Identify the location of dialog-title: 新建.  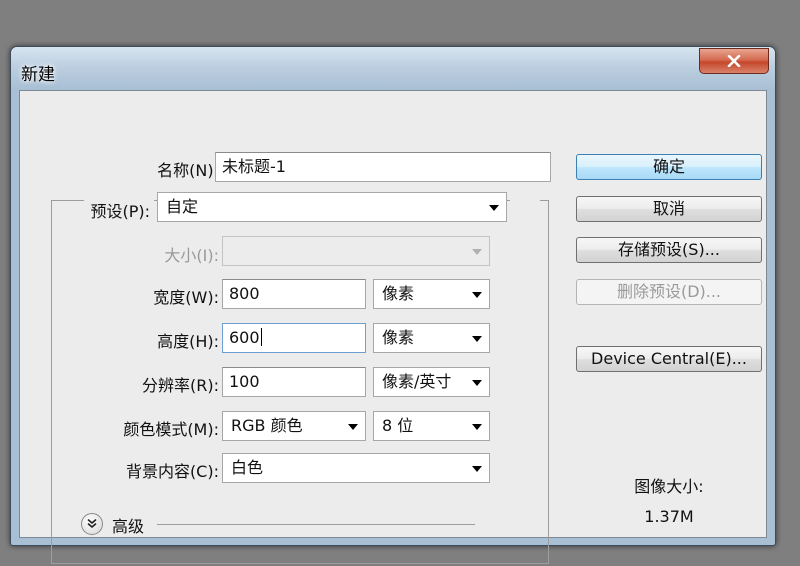
(38, 75).